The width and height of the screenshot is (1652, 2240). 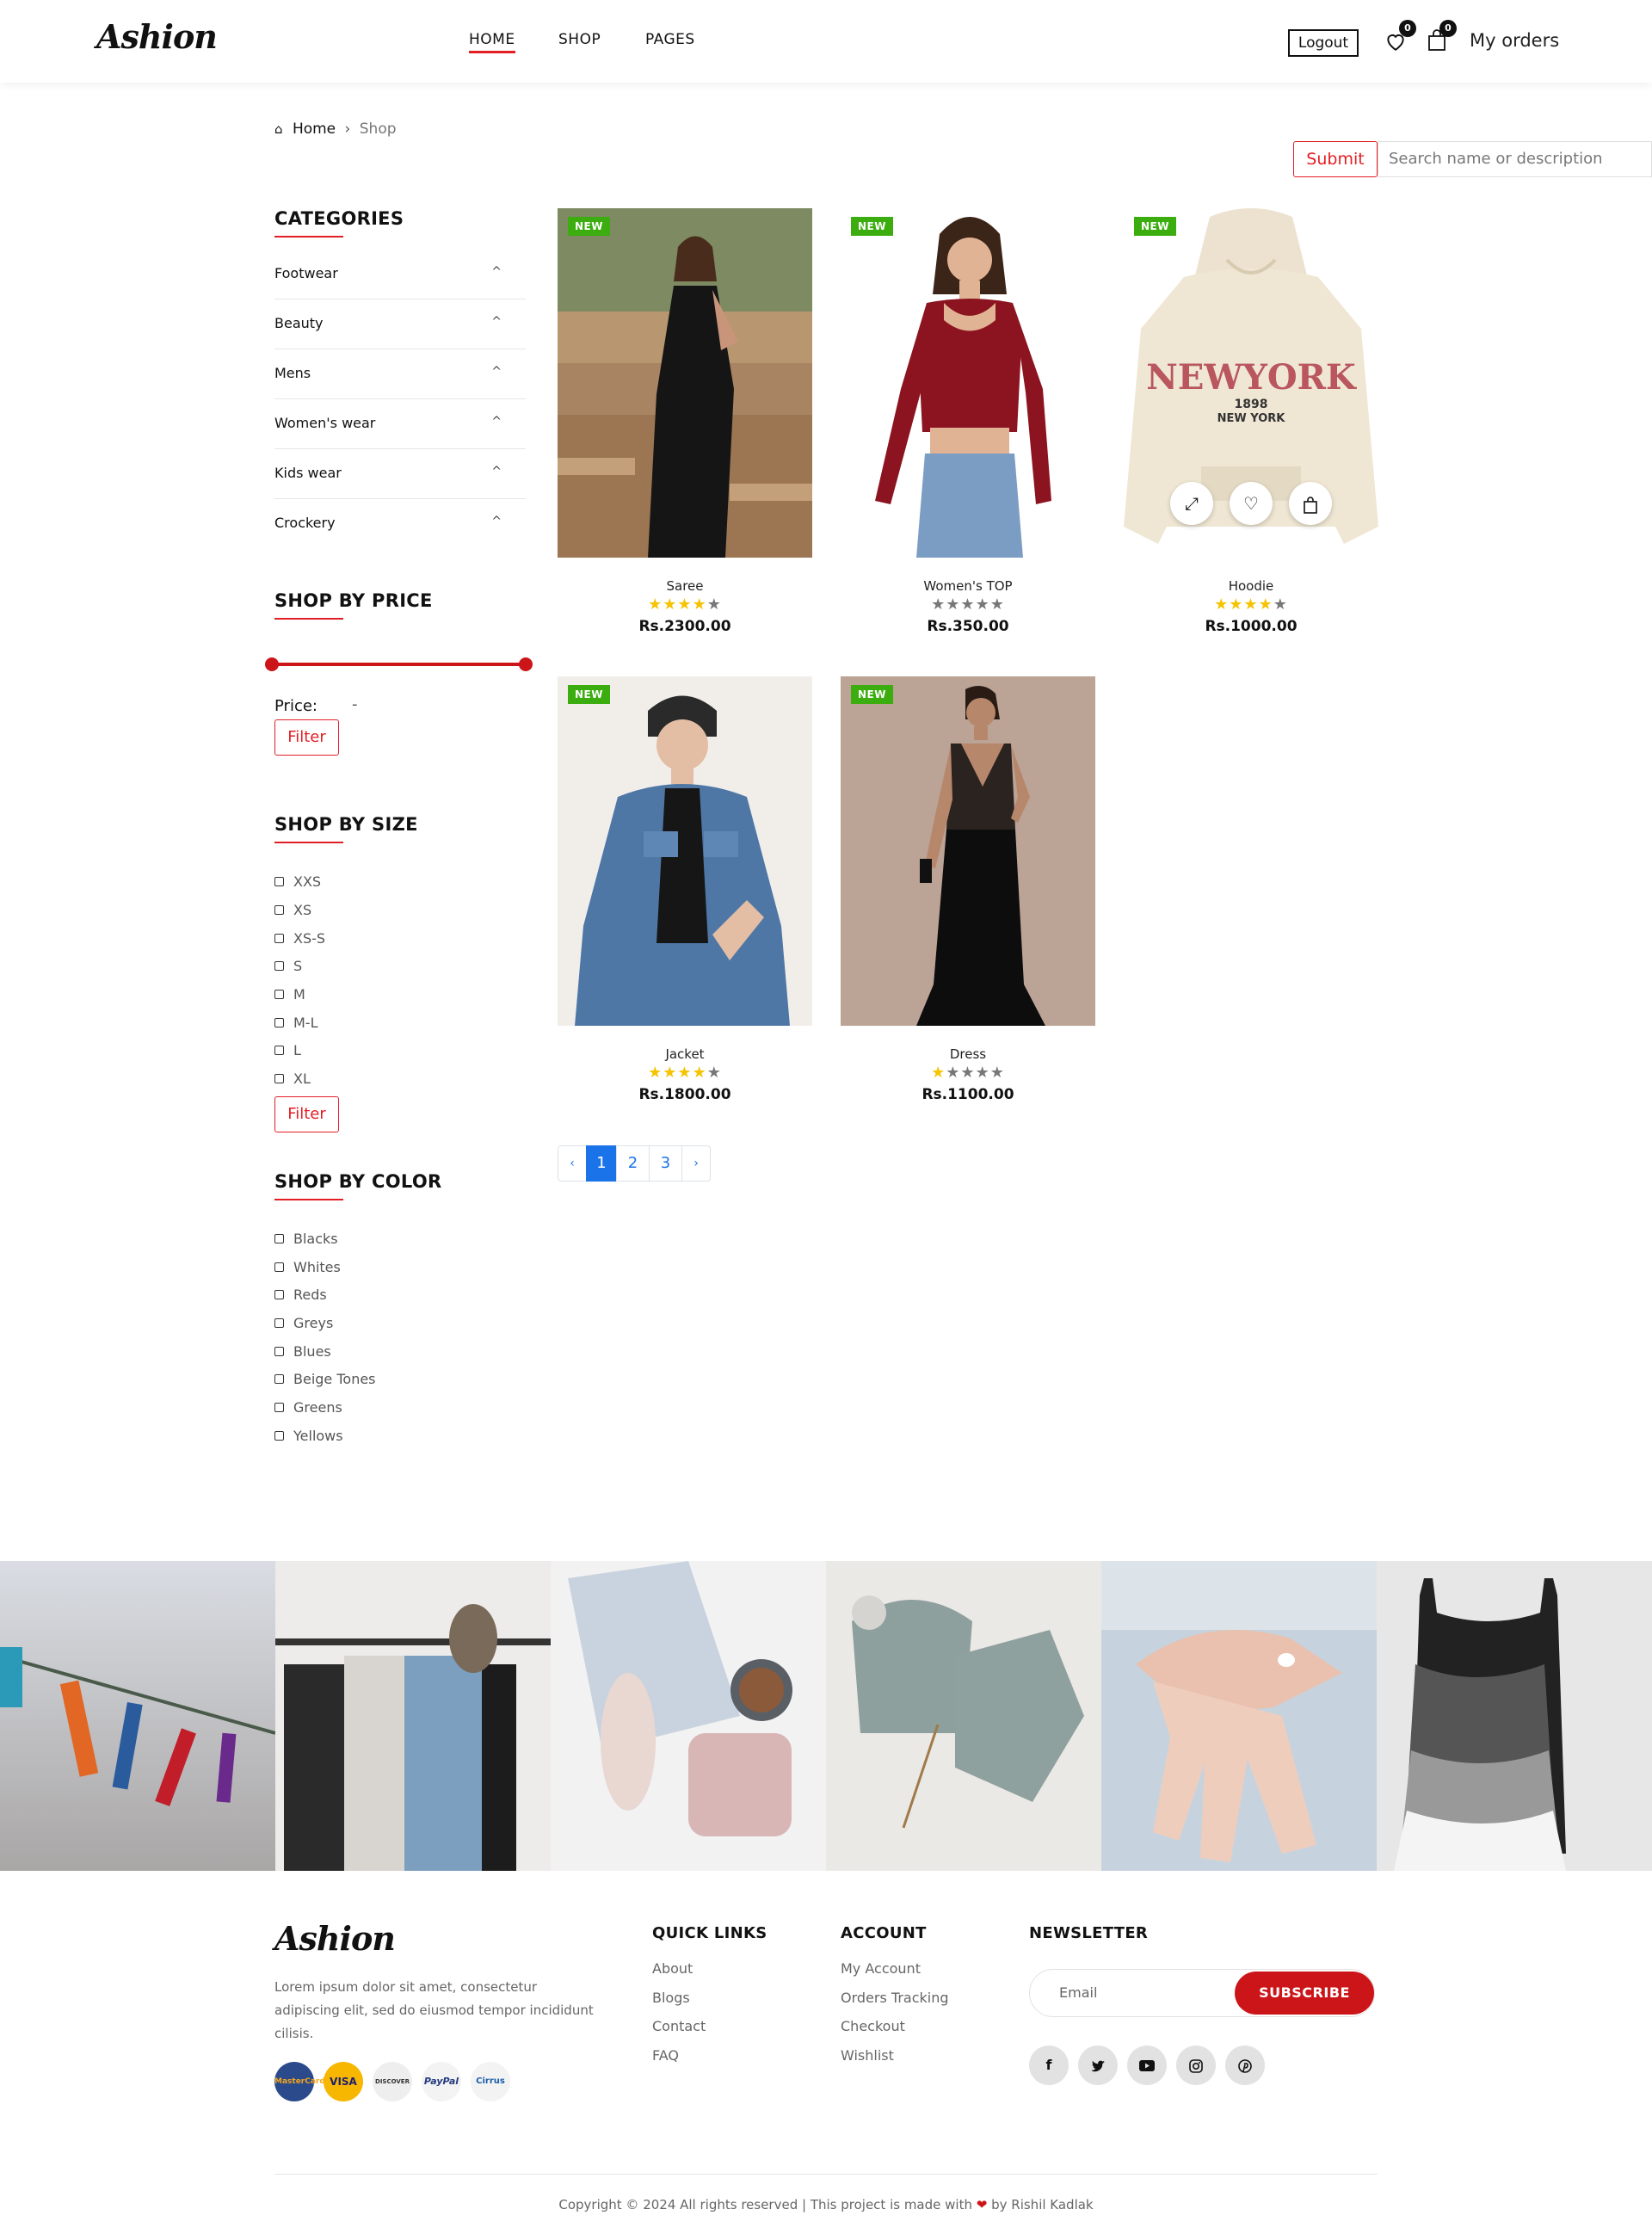 What do you see at coordinates (1448, 28) in the screenshot?
I see `cart-count-badge: 0` at bounding box center [1448, 28].